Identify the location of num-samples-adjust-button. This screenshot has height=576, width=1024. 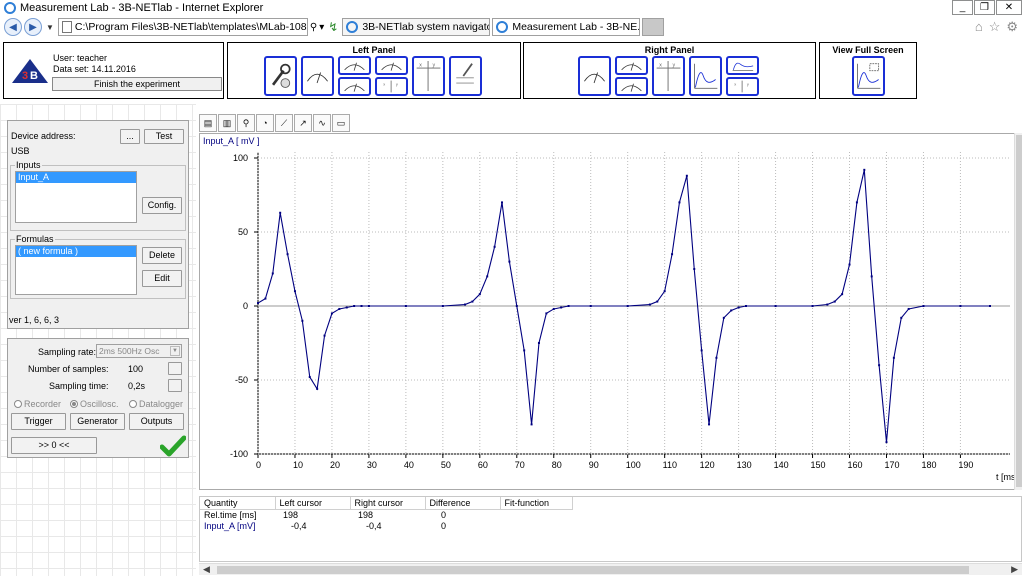
(175, 368).